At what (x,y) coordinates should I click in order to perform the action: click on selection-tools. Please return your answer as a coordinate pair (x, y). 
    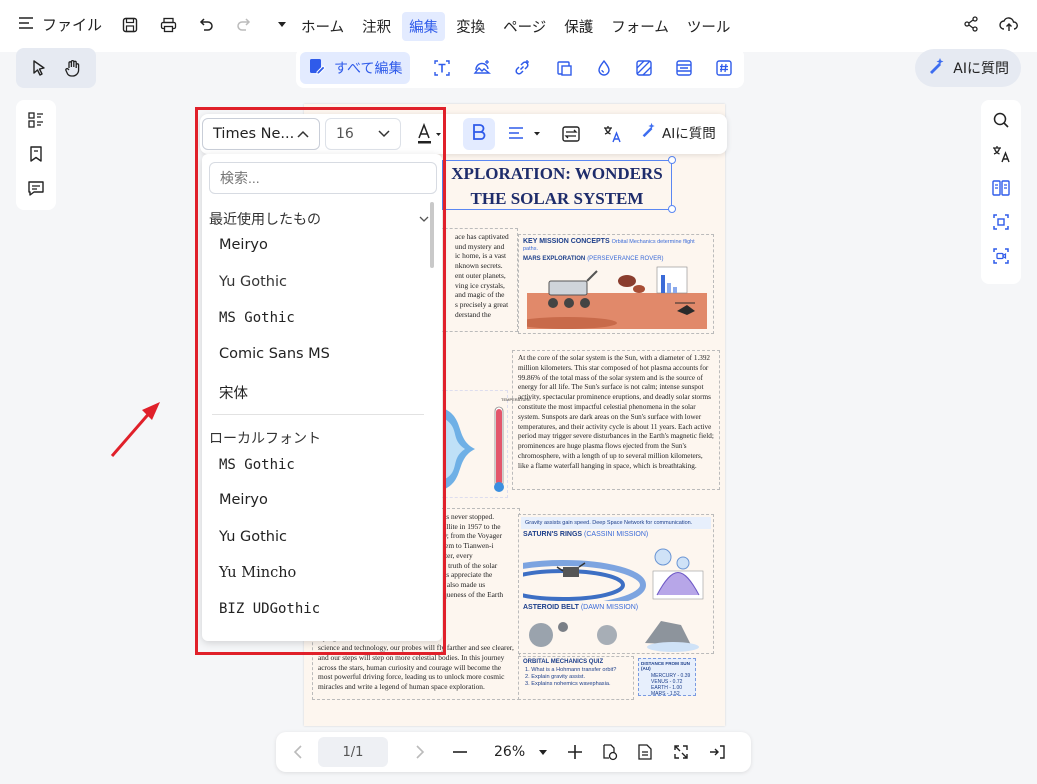
    Looking at the image, I should click on (56, 68).